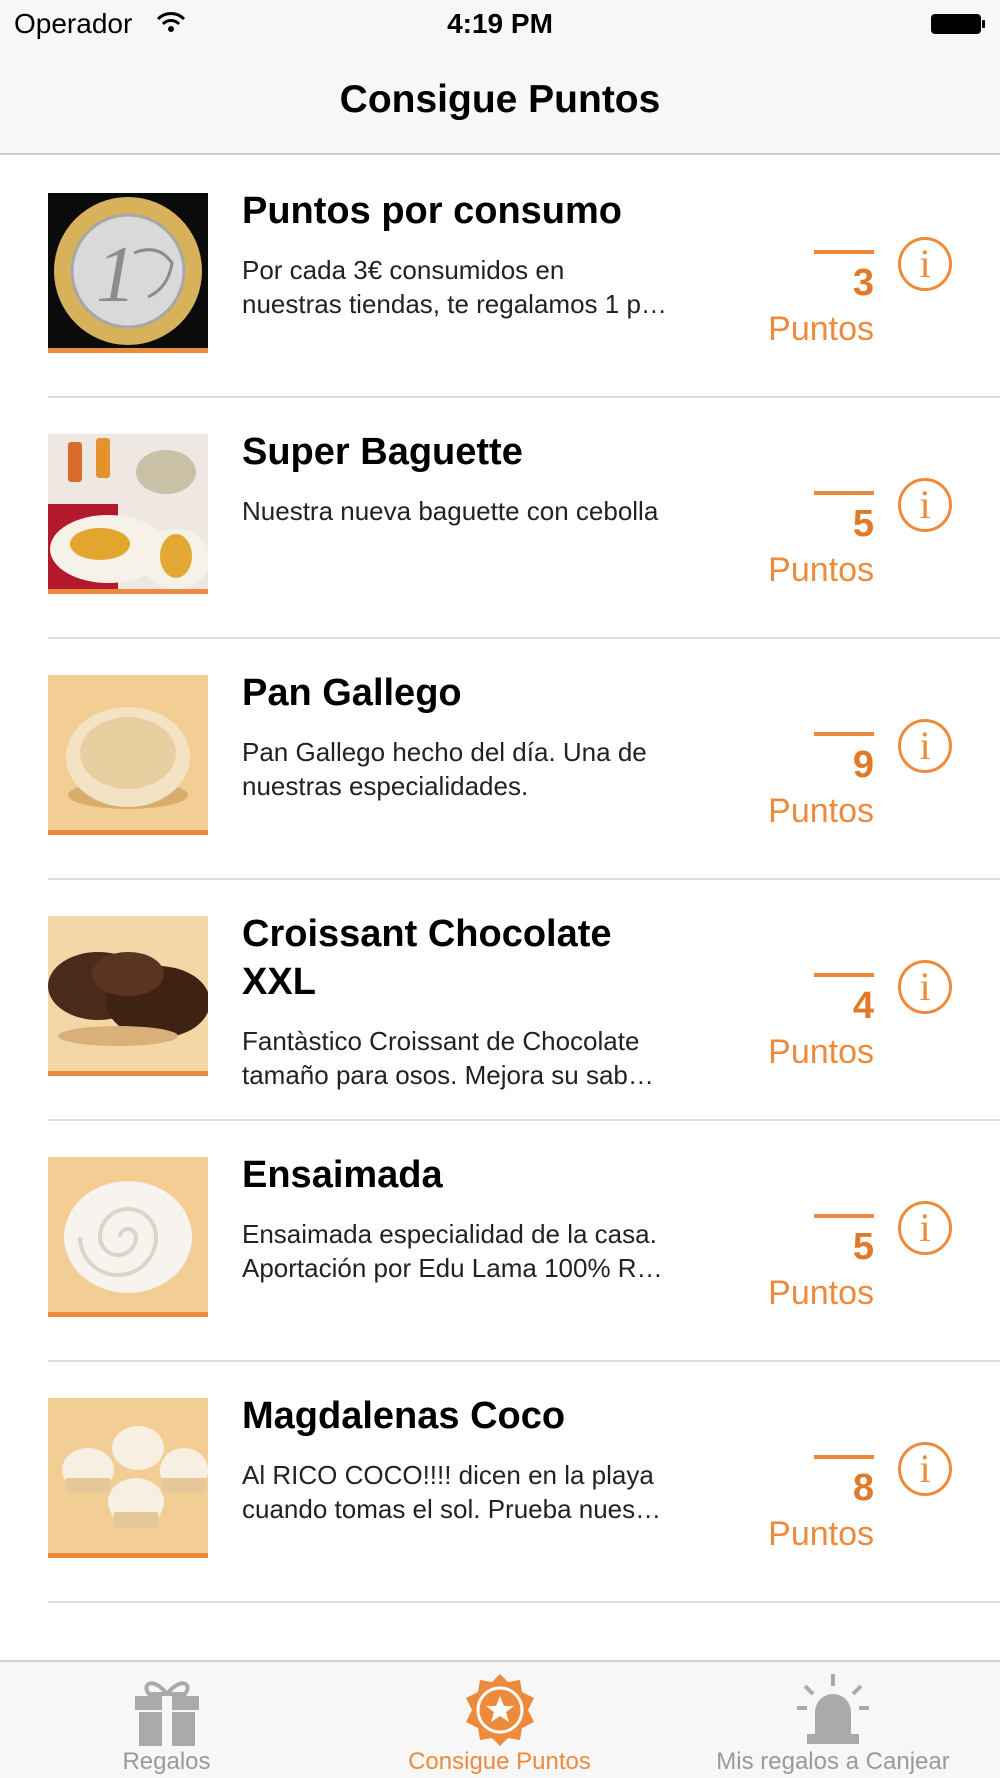  I want to click on divider, so click(524, 1602).